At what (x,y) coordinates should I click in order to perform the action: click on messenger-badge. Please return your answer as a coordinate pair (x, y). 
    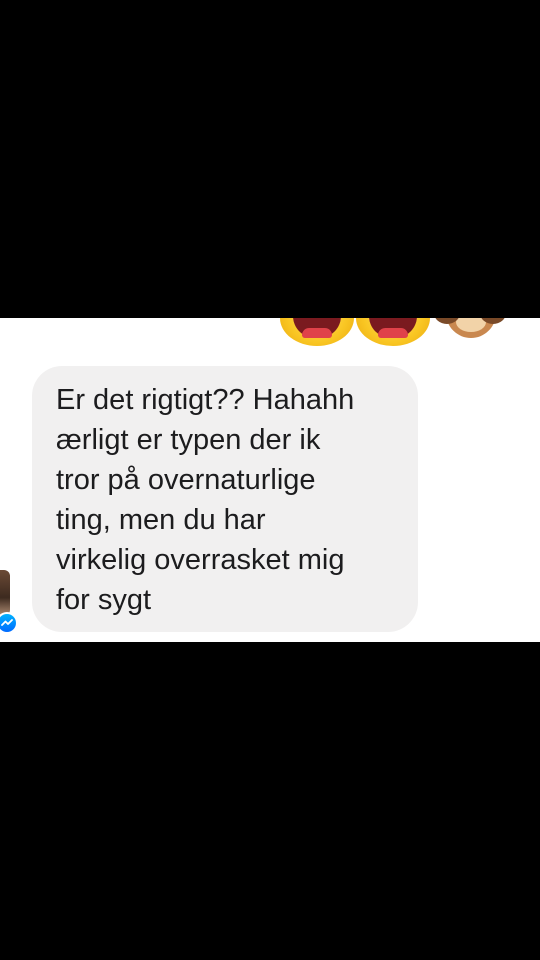
    Looking at the image, I should click on (9, 623).